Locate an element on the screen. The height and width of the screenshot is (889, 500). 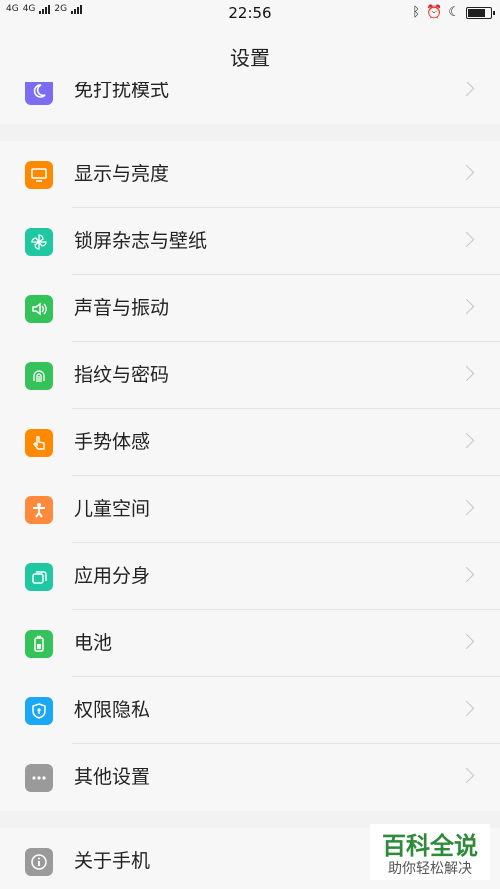
row-more-dots: 其他设置 is located at coordinates (250, 777).